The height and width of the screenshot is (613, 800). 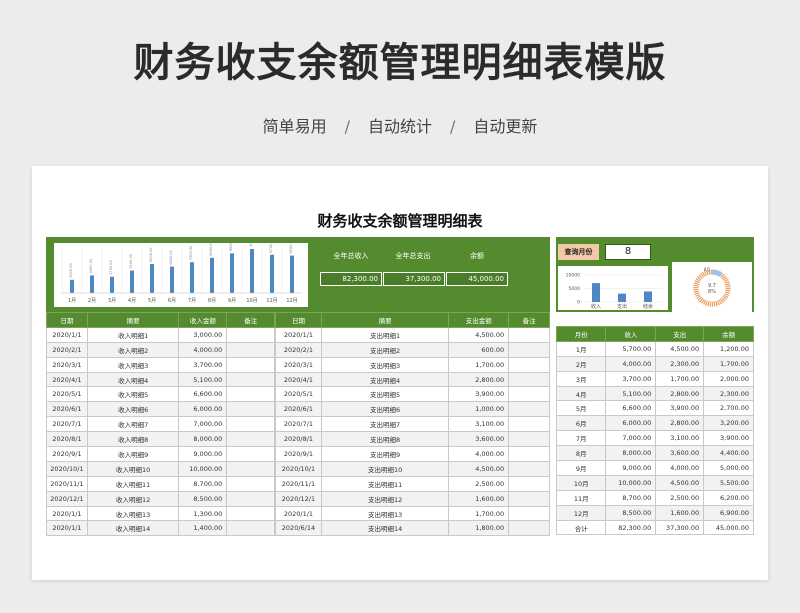 I want to click on monthly-cell: 1月, so click(x=581, y=348).